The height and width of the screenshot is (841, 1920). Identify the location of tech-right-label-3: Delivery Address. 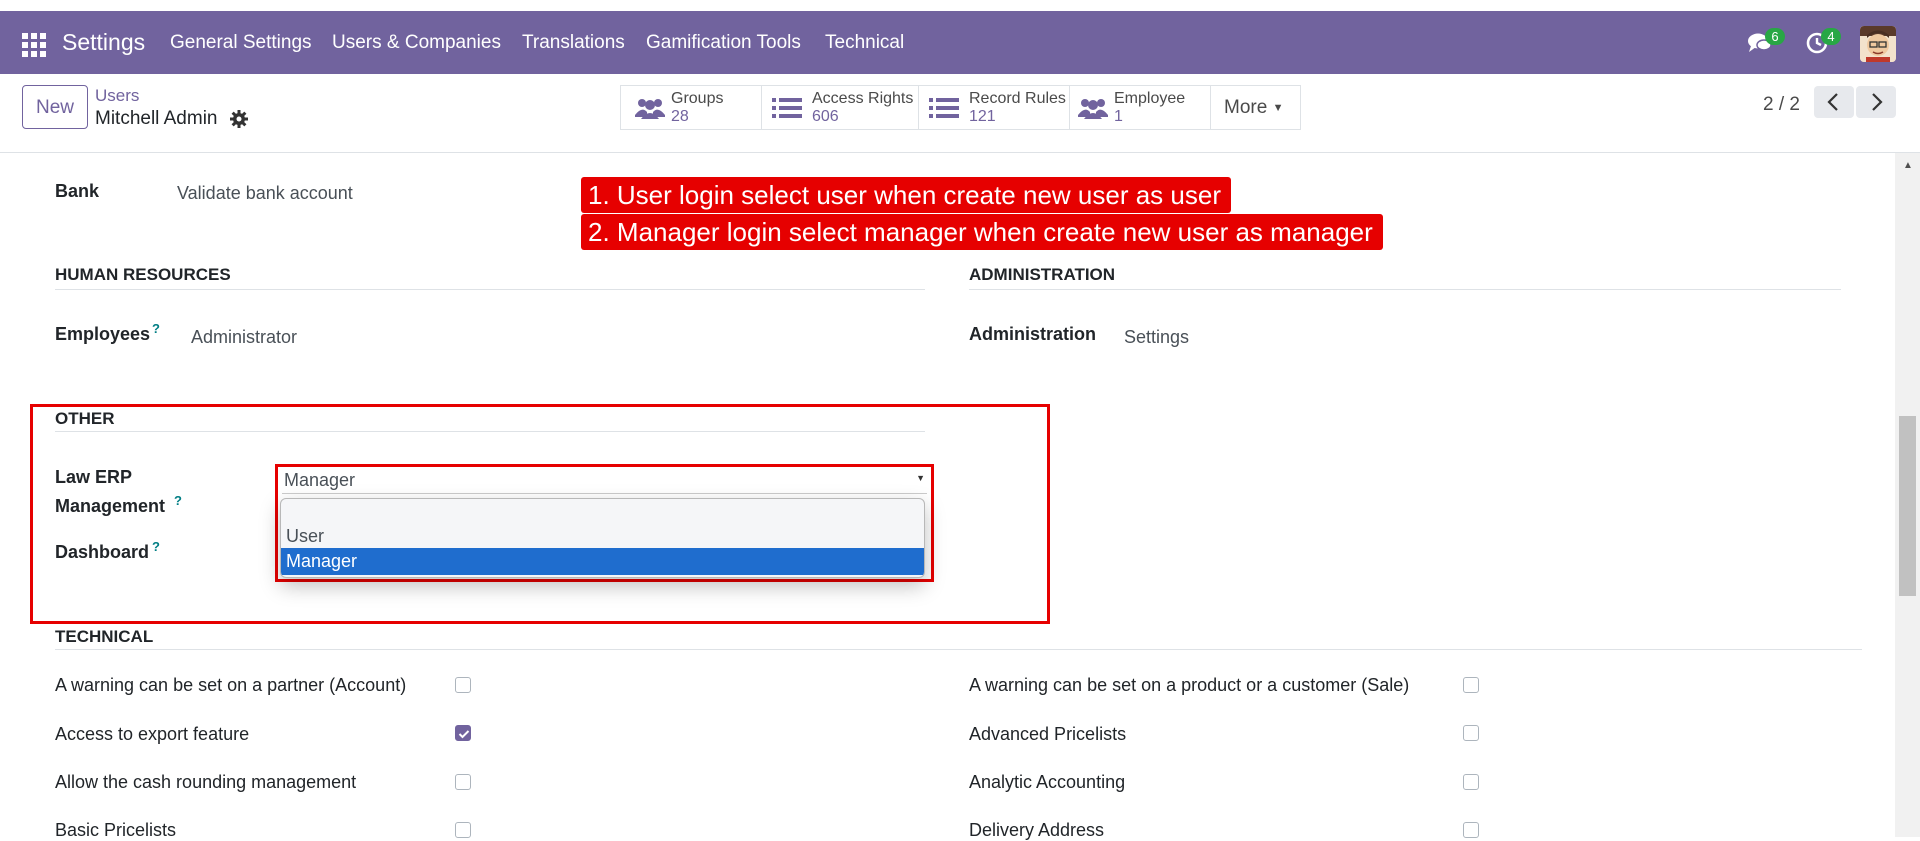
(1037, 830).